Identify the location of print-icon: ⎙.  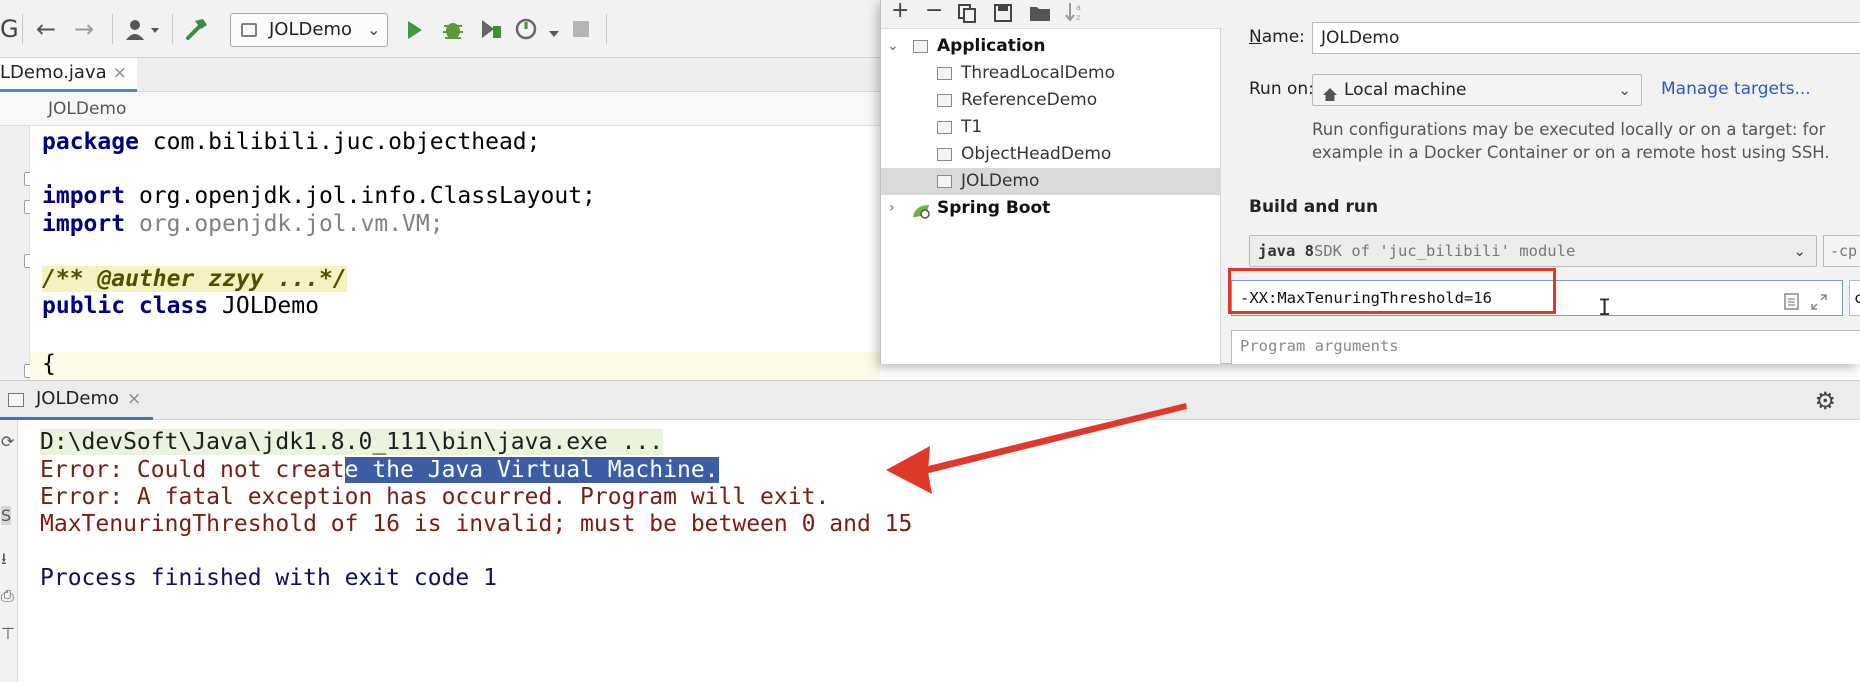
(7, 596).